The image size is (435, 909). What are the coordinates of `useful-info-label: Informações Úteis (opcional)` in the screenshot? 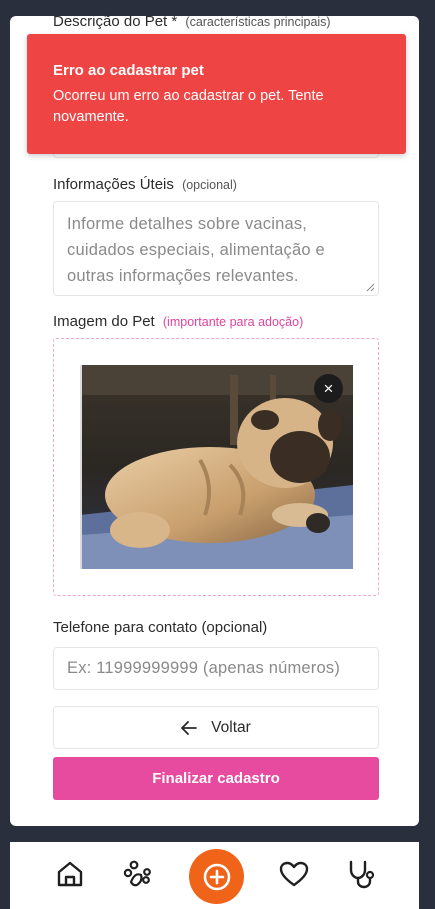 It's located at (145, 184).